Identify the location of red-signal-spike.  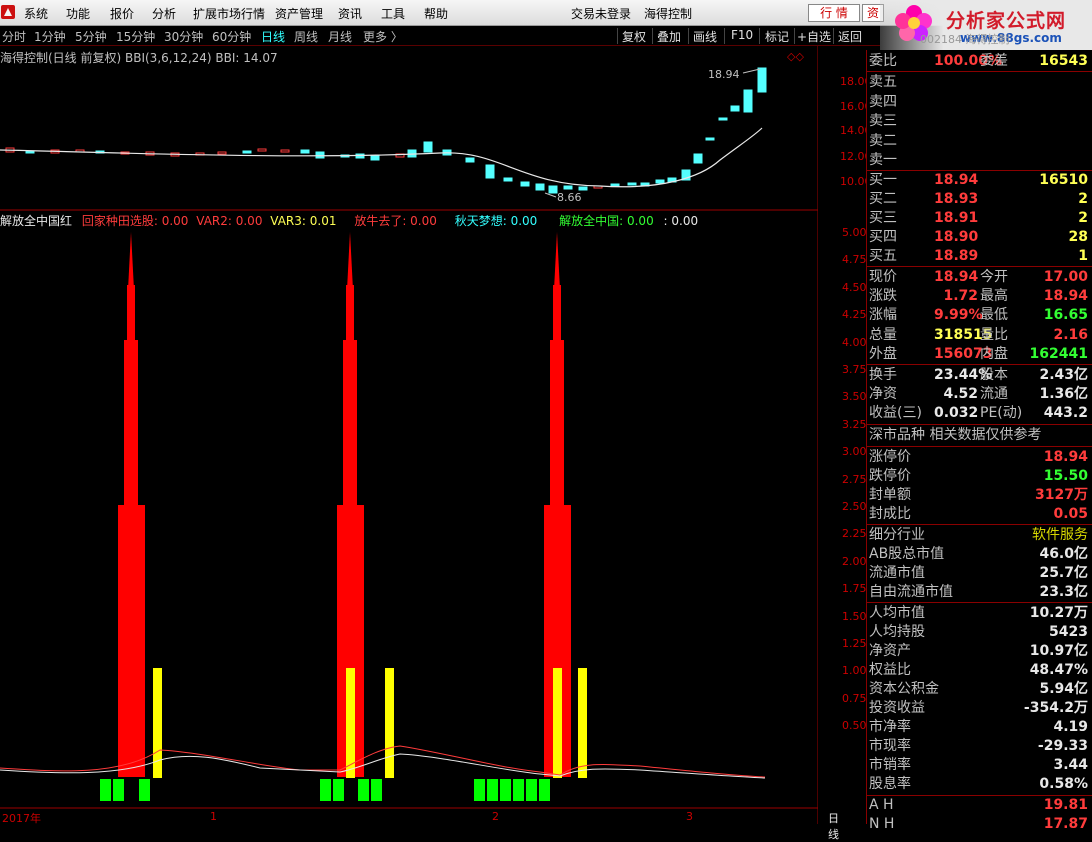
(131, 261).